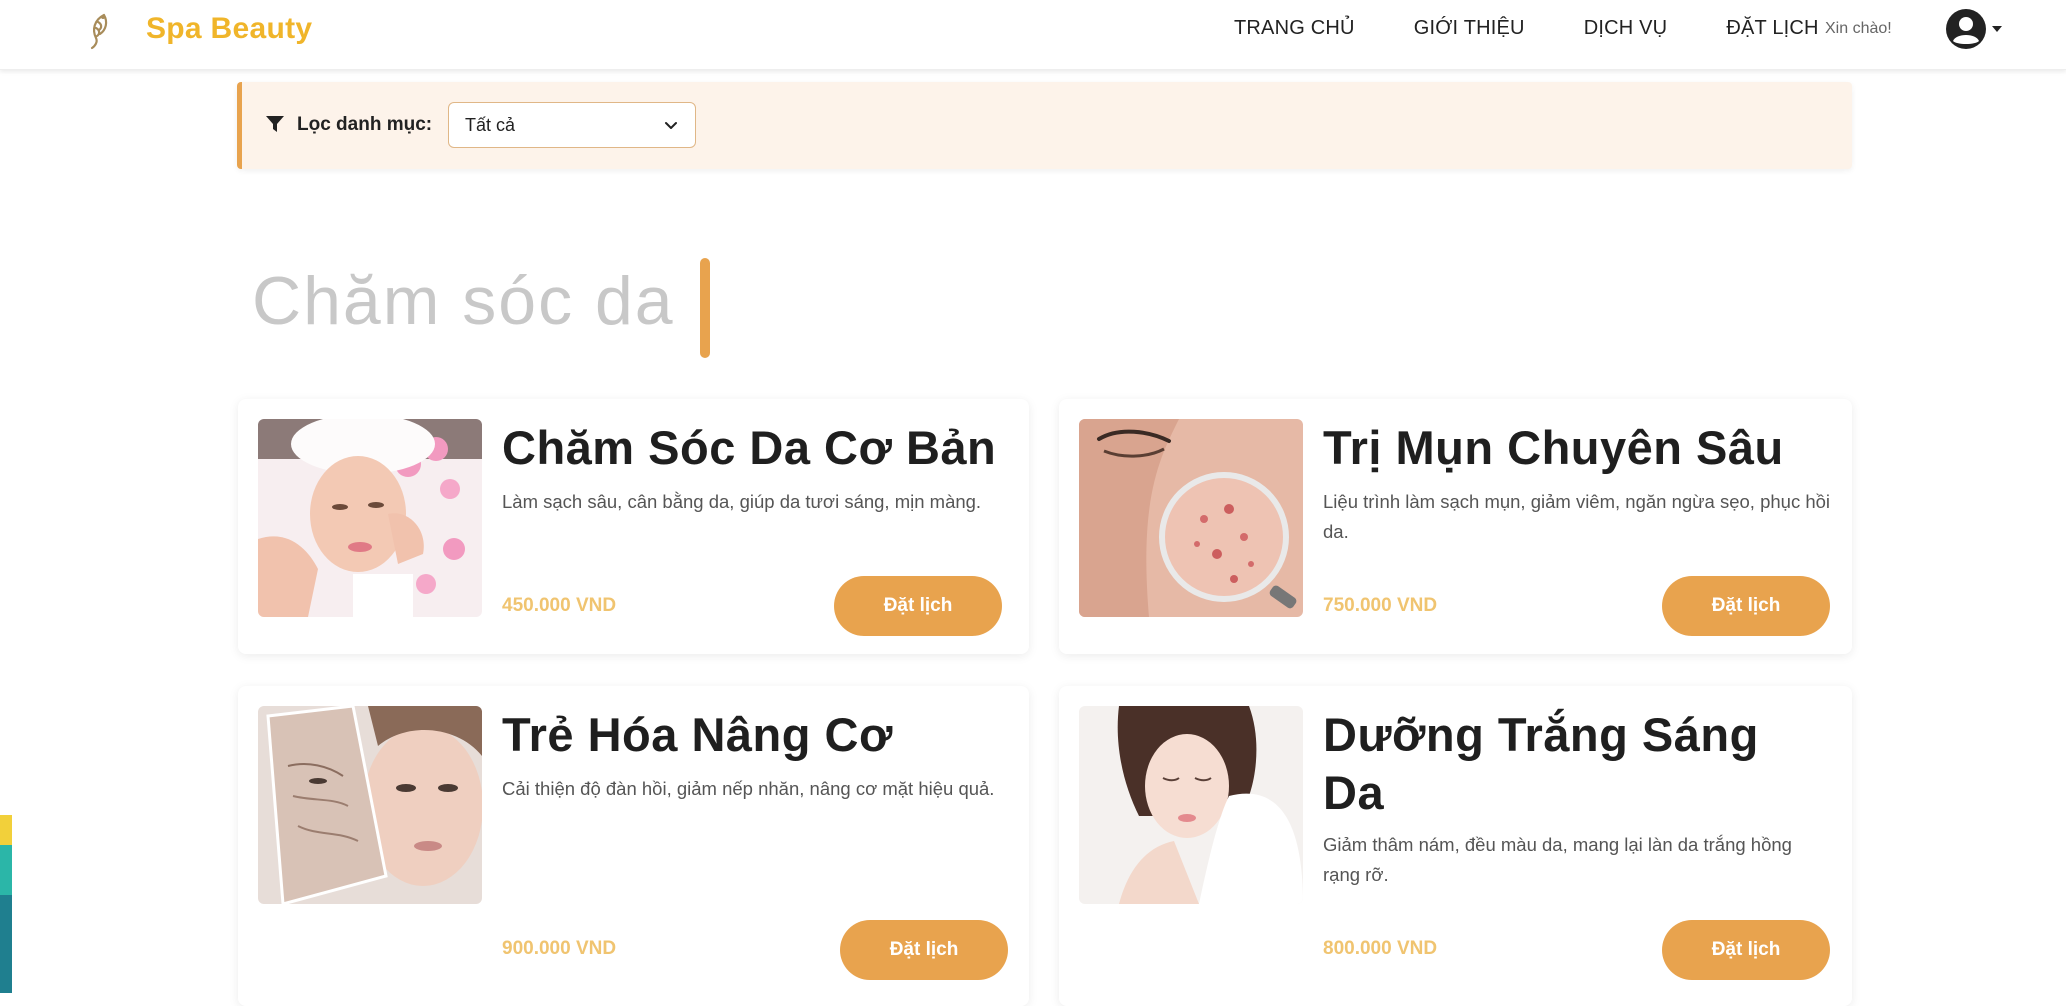 The height and width of the screenshot is (1006, 2066). Describe the element at coordinates (370, 805) in the screenshot. I see `anti-aging-face-photo` at that location.